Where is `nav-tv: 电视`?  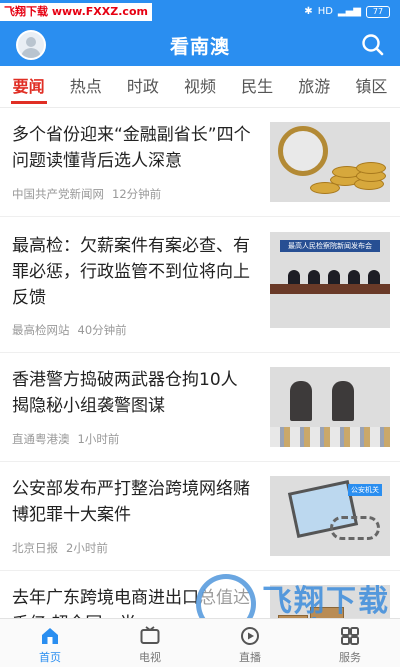
nav-tv: 电视 is located at coordinates (150, 643).